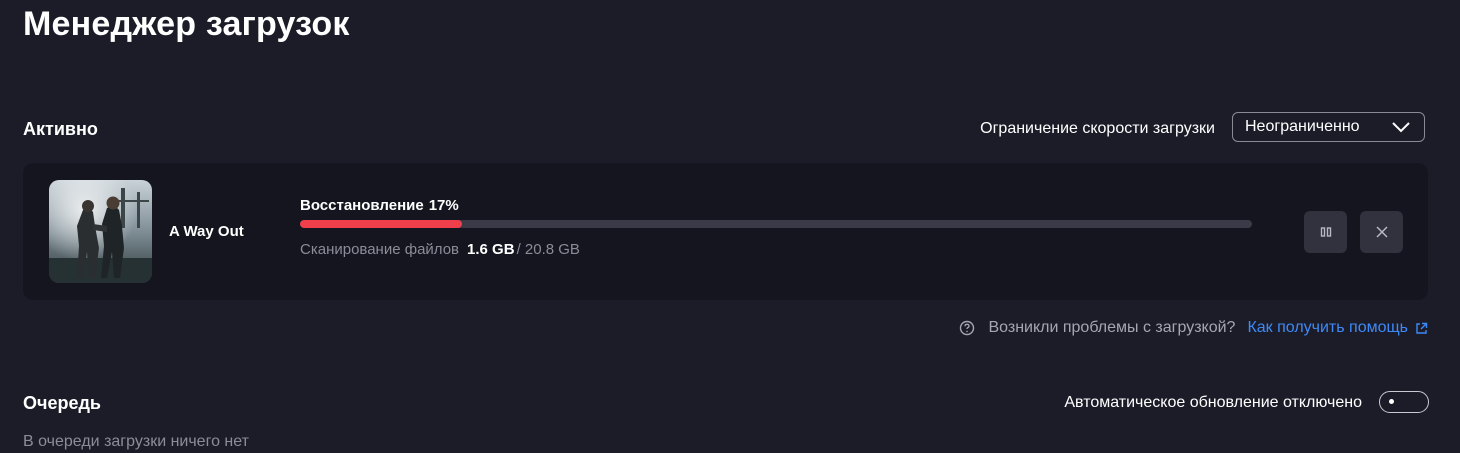 The width and height of the screenshot is (1460, 453). I want to click on download-progress-bar, so click(776, 224).